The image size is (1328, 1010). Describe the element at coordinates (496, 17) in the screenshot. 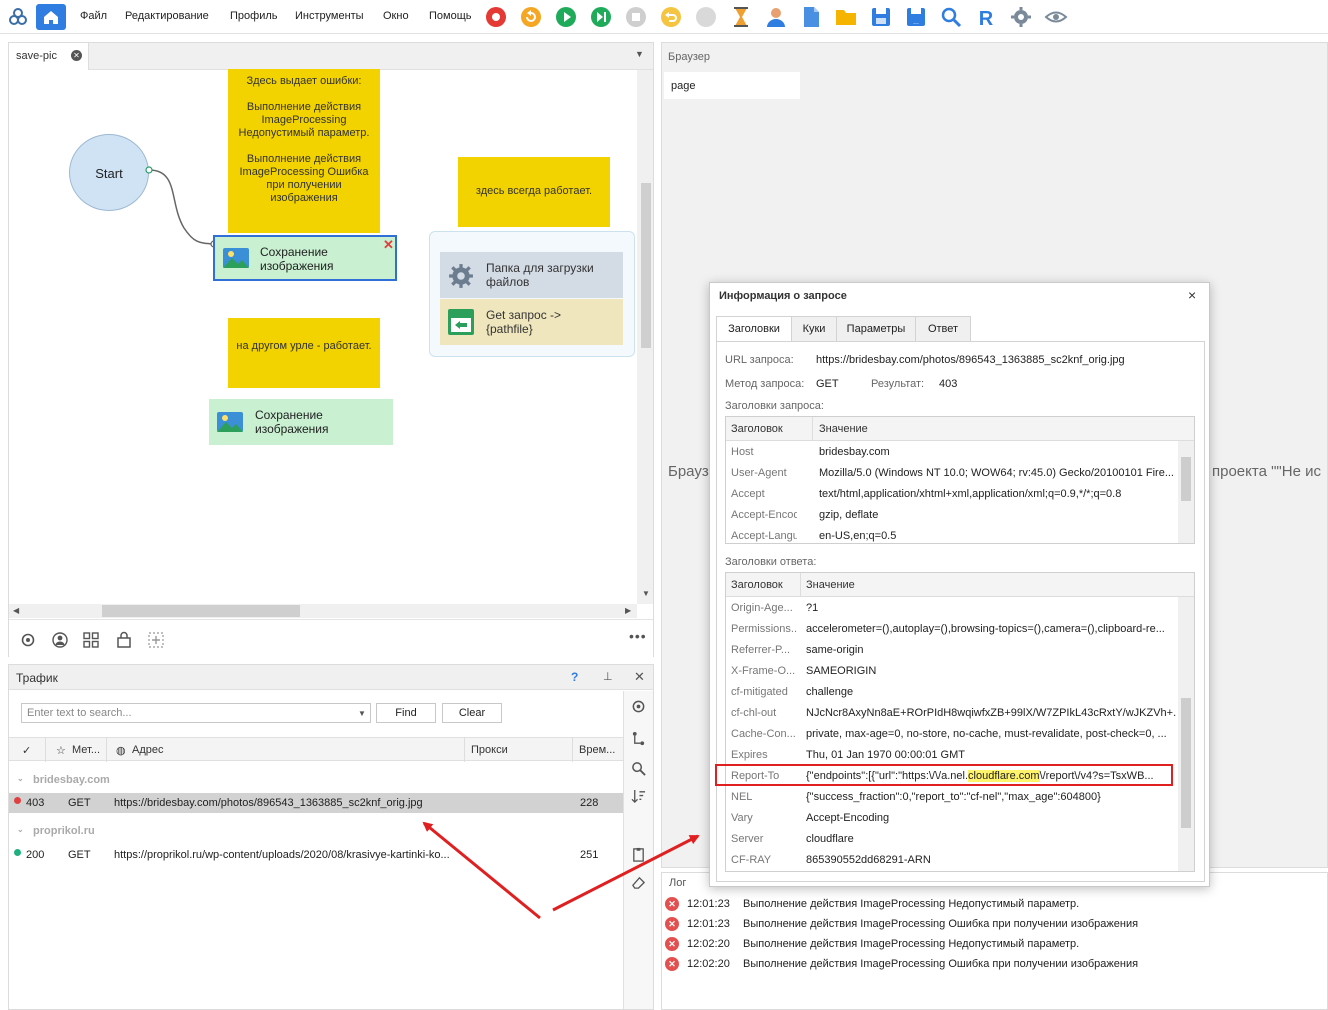

I see `record-icon` at that location.